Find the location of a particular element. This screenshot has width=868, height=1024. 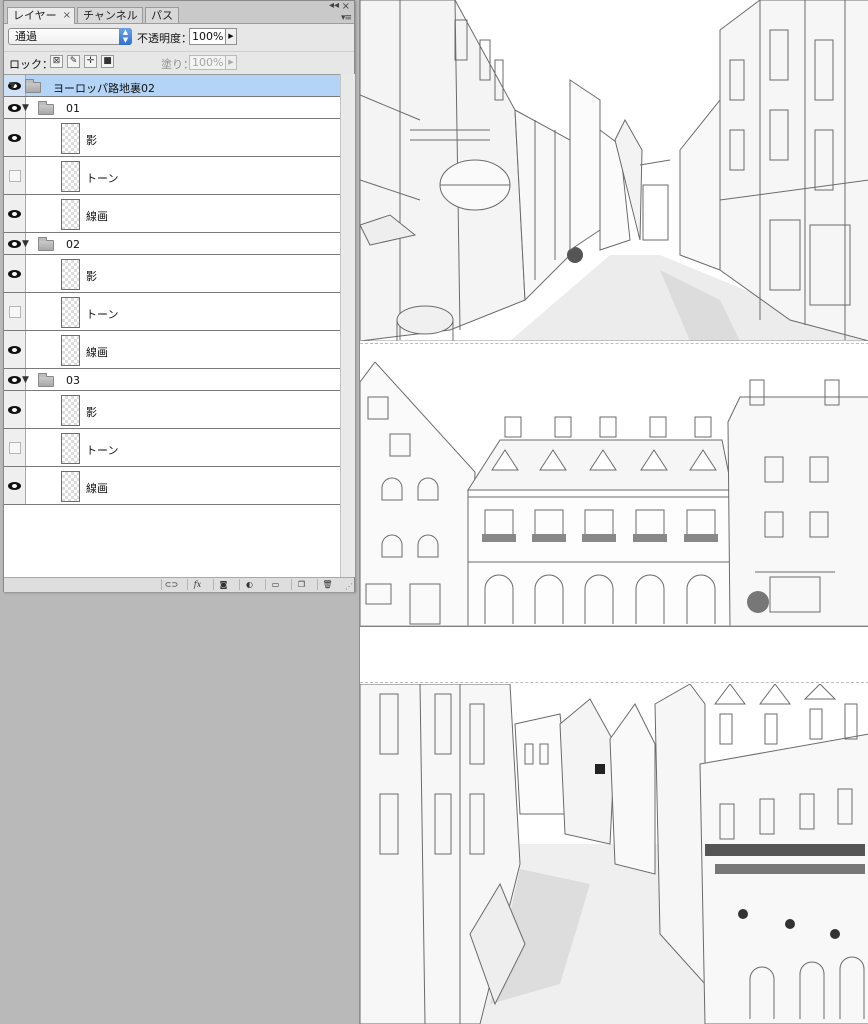

add-mask-icon: ◙ is located at coordinates (223, 584).